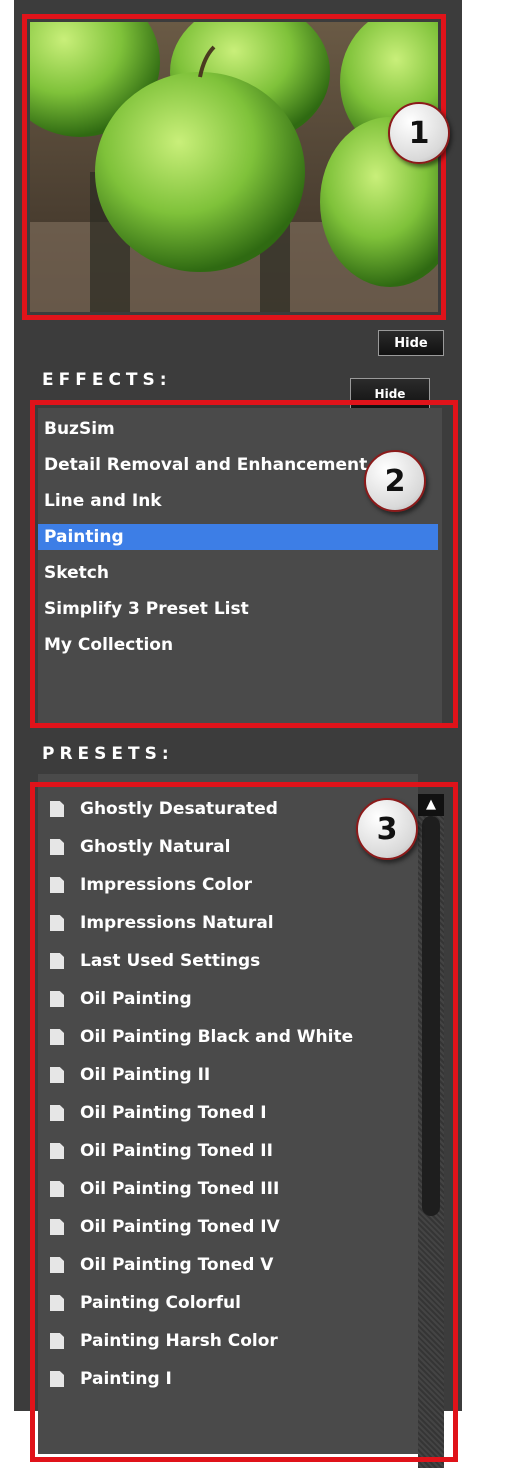 Image resolution: width=516 pixels, height=1468 pixels. What do you see at coordinates (387, 829) in the screenshot?
I see `callout-3: 3` at bounding box center [387, 829].